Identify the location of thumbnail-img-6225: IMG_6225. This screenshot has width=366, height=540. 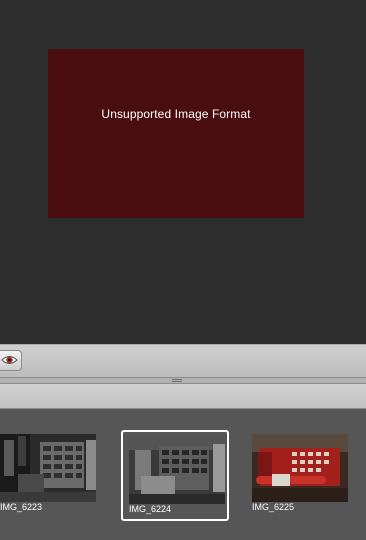
(300, 475).